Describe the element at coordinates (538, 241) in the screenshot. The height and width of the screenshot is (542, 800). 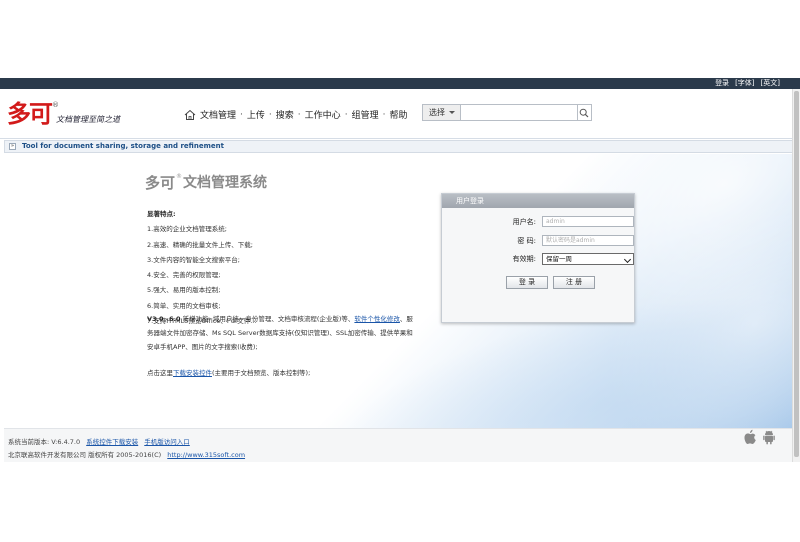
I see `password-row: 密 码: 默认密码是admin` at that location.